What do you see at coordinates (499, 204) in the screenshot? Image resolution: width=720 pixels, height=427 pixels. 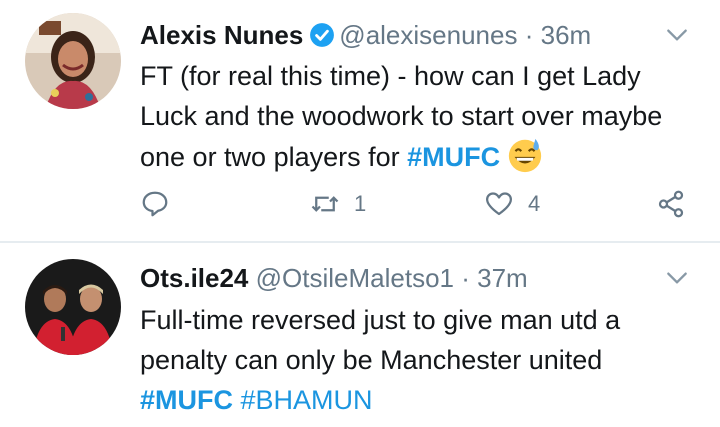 I see `heart-icon` at bounding box center [499, 204].